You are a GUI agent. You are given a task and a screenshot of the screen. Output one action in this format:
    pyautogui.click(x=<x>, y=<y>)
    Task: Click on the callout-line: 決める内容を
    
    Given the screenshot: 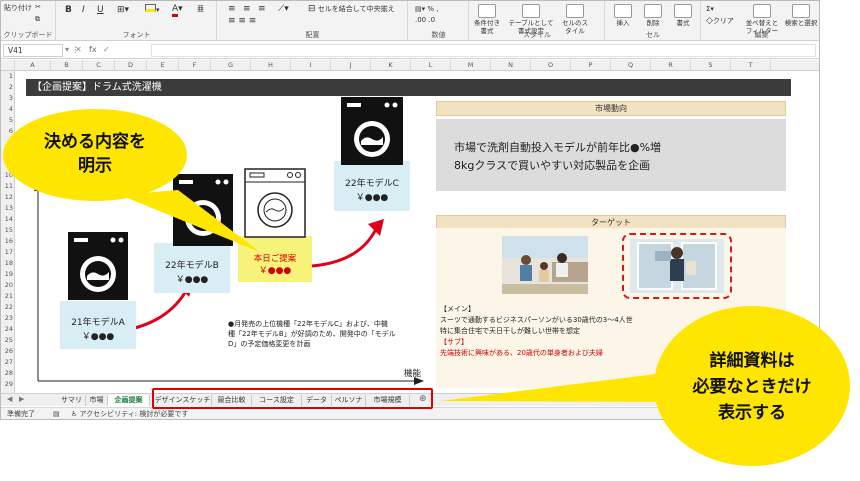 What is the action you would take?
    pyautogui.click(x=95, y=142)
    